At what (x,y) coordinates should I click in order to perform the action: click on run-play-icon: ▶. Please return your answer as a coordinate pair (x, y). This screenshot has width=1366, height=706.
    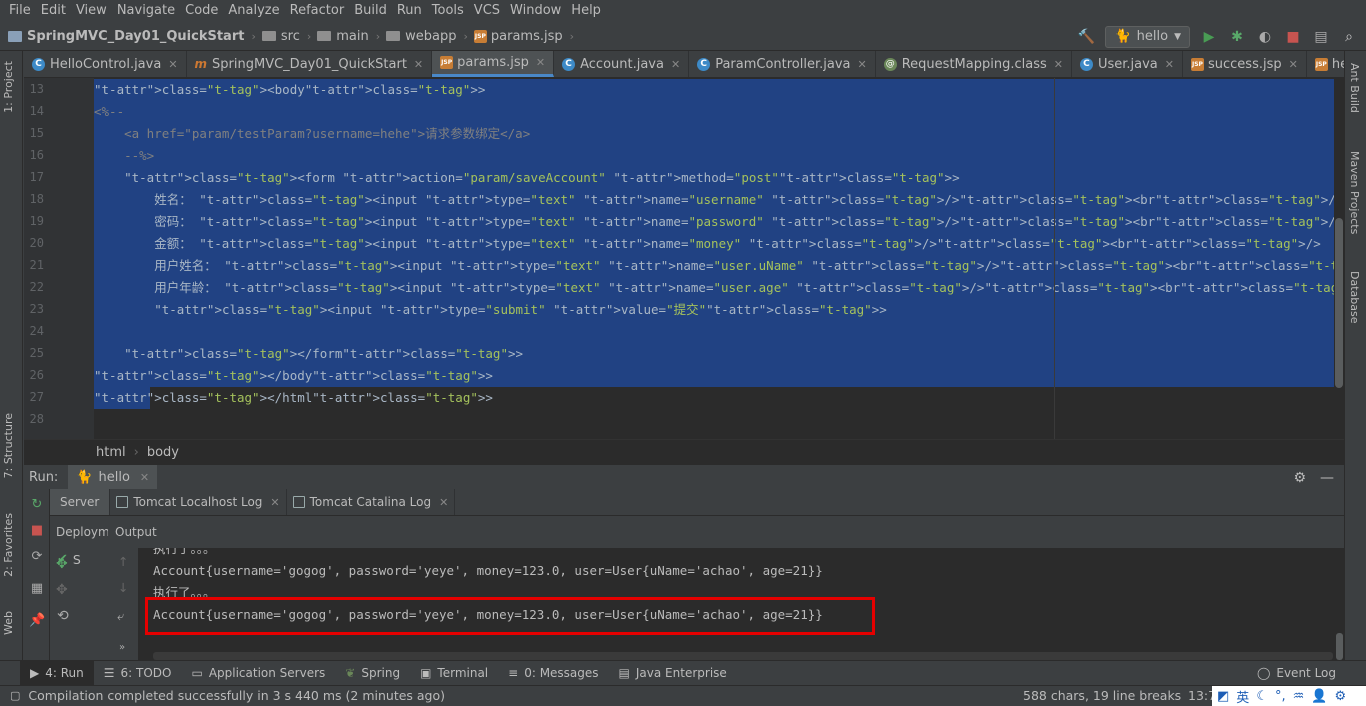
    Looking at the image, I should click on (1209, 37).